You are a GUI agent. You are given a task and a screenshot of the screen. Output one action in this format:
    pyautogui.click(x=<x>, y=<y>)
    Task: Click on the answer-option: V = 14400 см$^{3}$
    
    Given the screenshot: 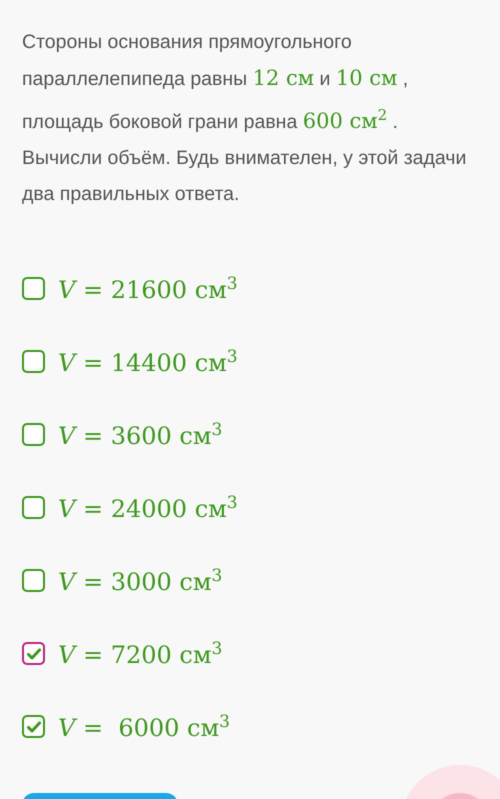 What is the action you would take?
    pyautogui.click(x=148, y=361)
    